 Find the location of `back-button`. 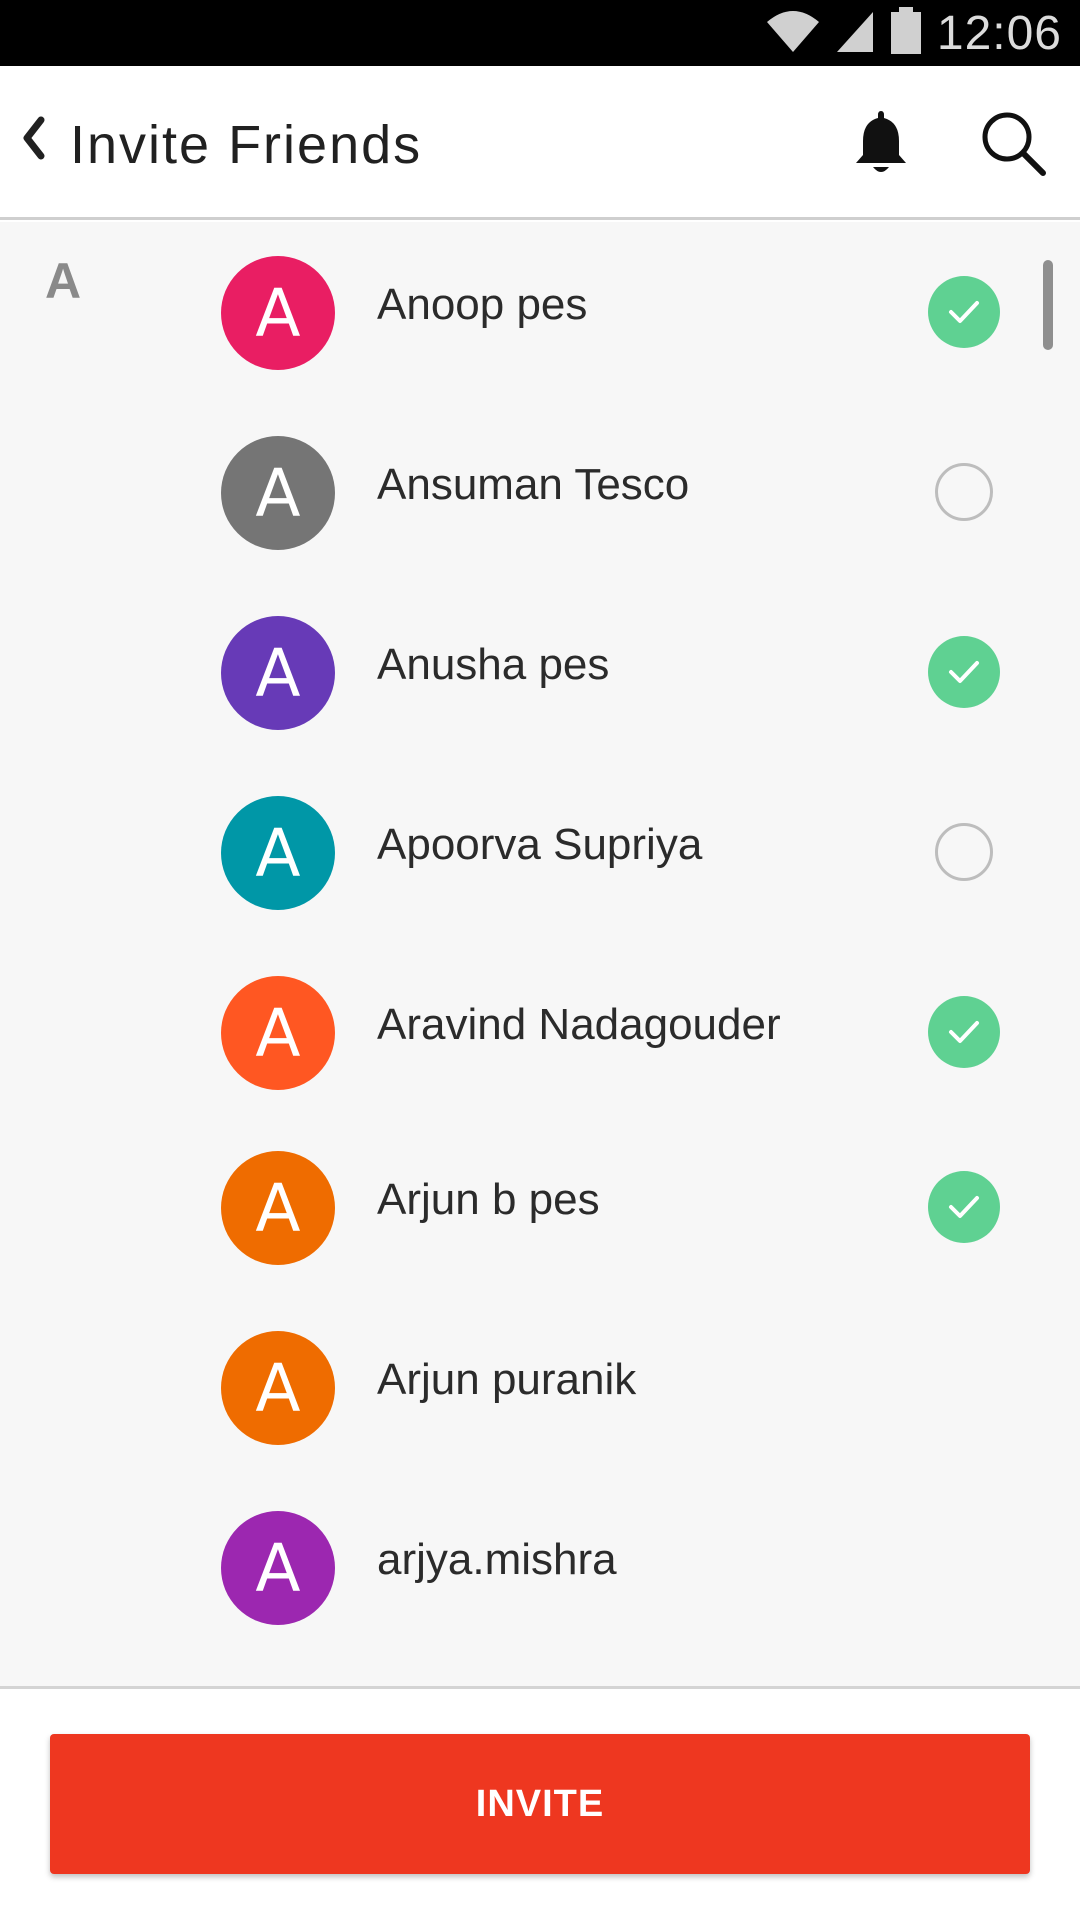

back-button is located at coordinates (34, 140).